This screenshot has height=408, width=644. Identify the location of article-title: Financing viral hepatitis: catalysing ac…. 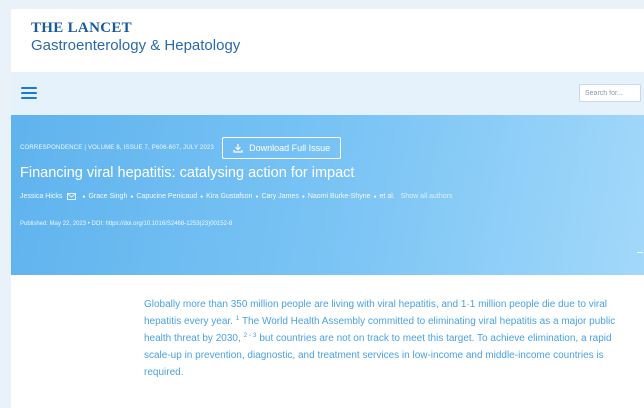
(187, 173).